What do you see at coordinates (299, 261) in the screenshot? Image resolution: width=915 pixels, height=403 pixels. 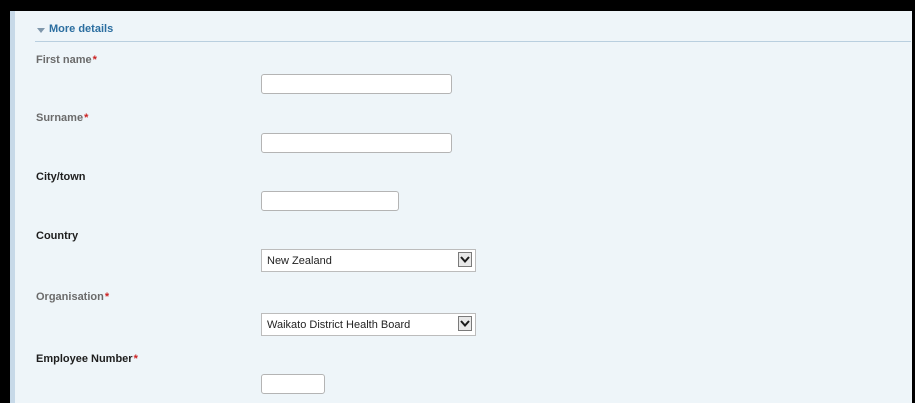 I see `country-selected-value: New Zealand` at bounding box center [299, 261].